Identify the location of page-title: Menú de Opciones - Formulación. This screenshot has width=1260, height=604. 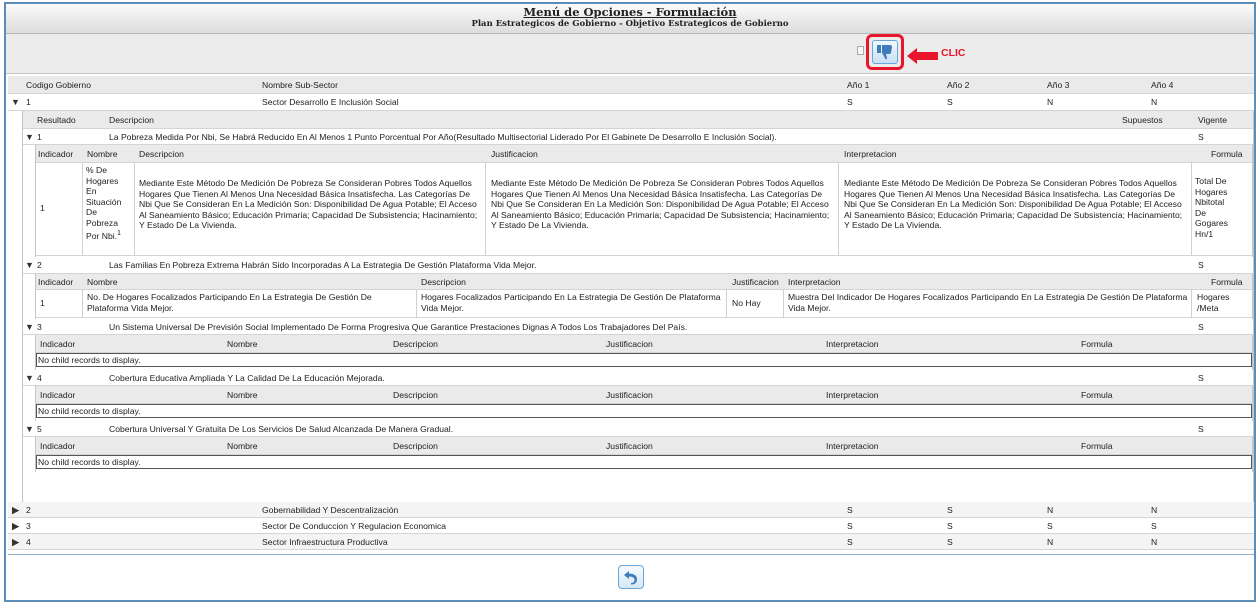
(630, 12).